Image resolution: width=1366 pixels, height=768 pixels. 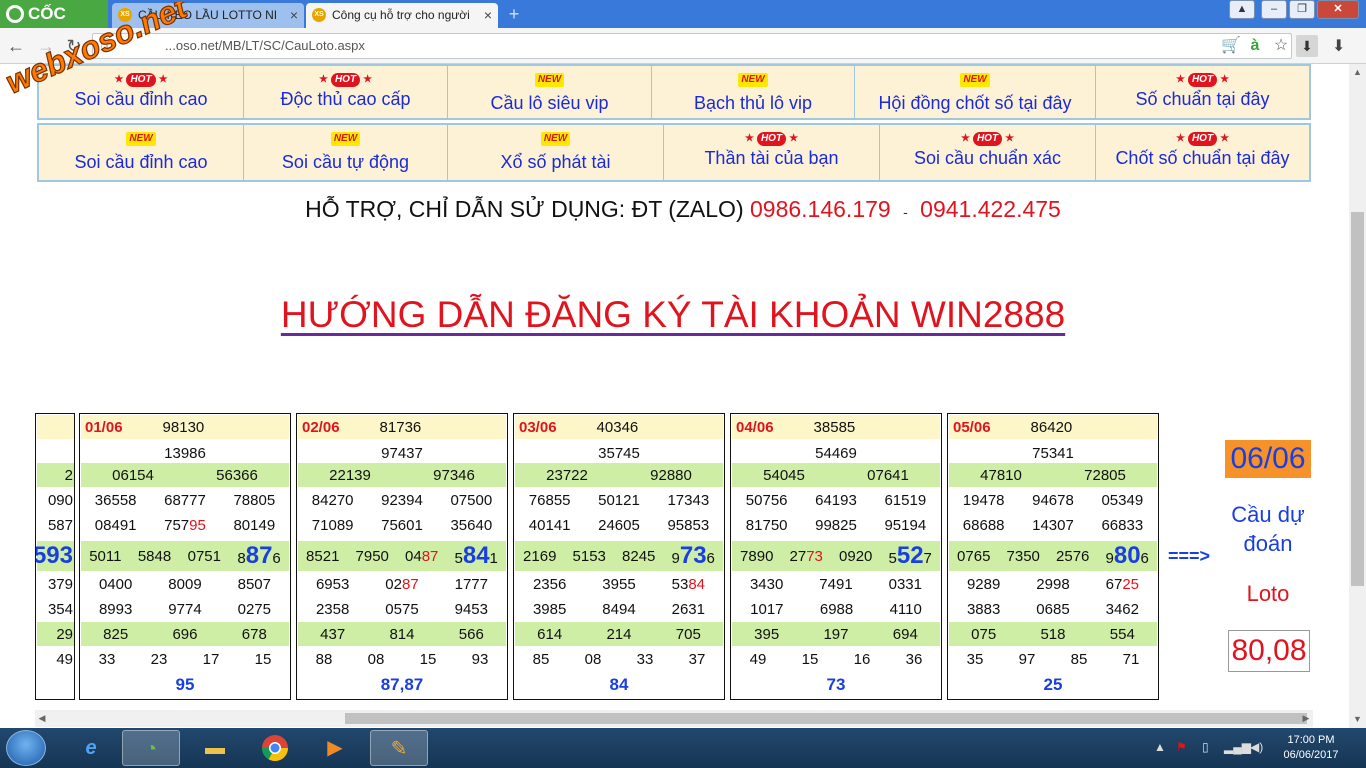 I want to click on cell: 5848, so click(x=154, y=556).